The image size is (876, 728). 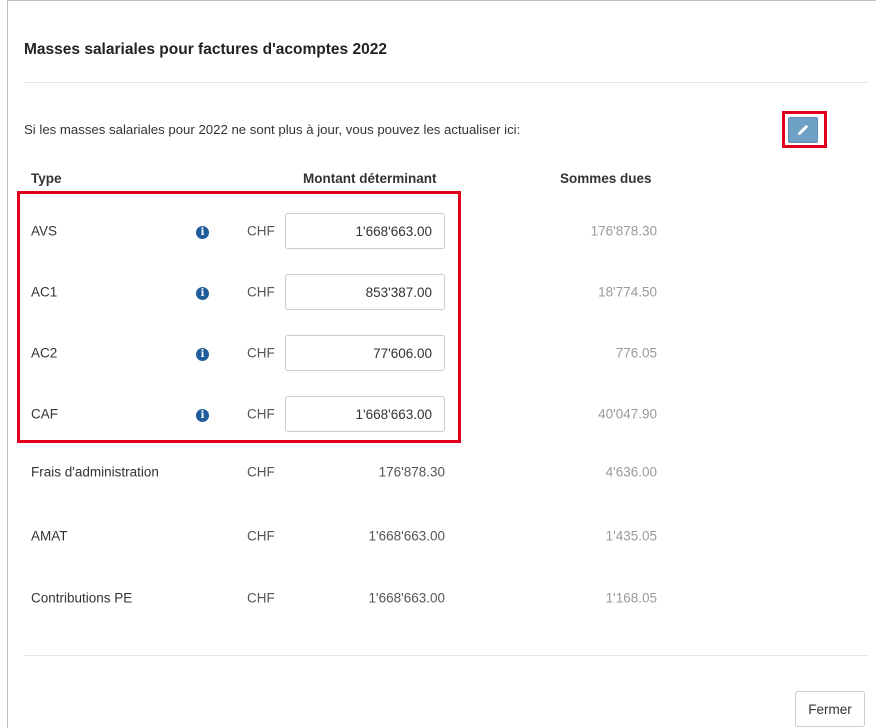 I want to click on row-due: 1'435.05, so click(x=631, y=536).